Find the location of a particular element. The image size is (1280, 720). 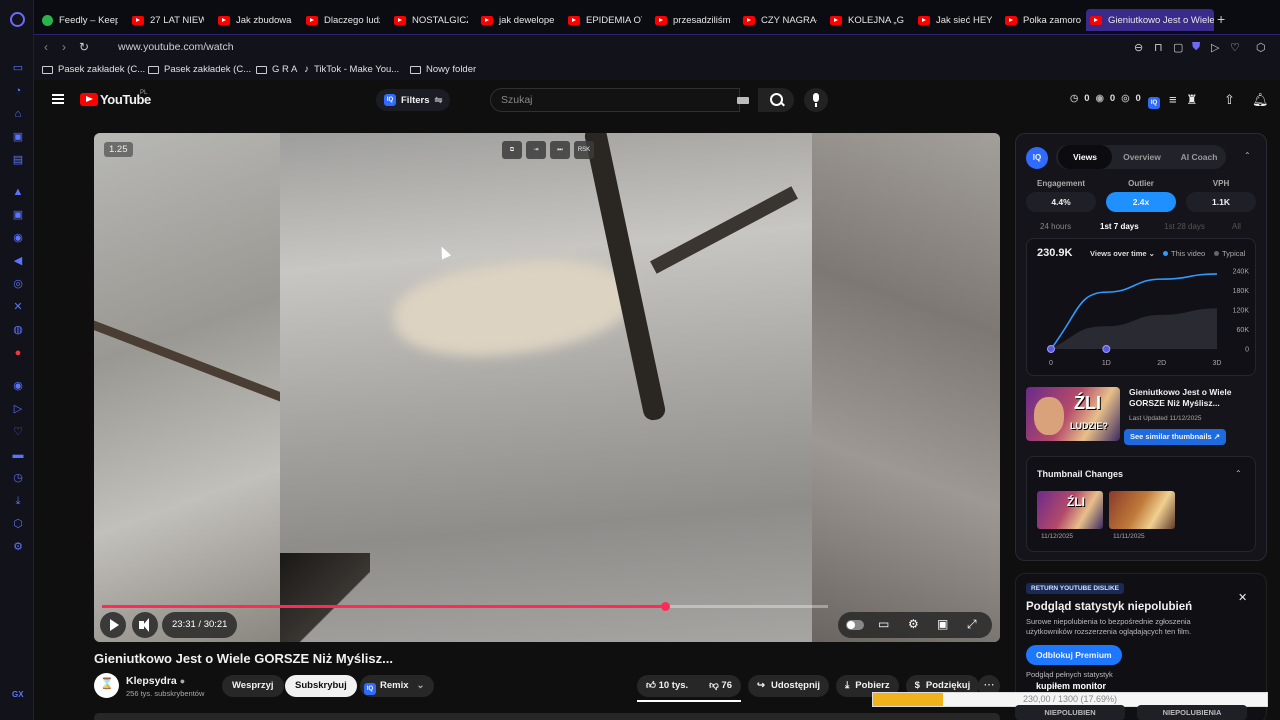

discord-icon: ◍ is located at coordinates (18, 330).